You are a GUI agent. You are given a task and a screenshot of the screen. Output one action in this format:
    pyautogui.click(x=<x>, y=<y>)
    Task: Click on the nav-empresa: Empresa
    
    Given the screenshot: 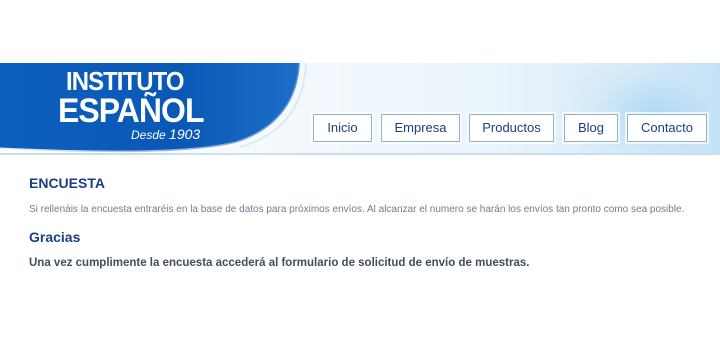 What is the action you would take?
    pyautogui.click(x=420, y=128)
    